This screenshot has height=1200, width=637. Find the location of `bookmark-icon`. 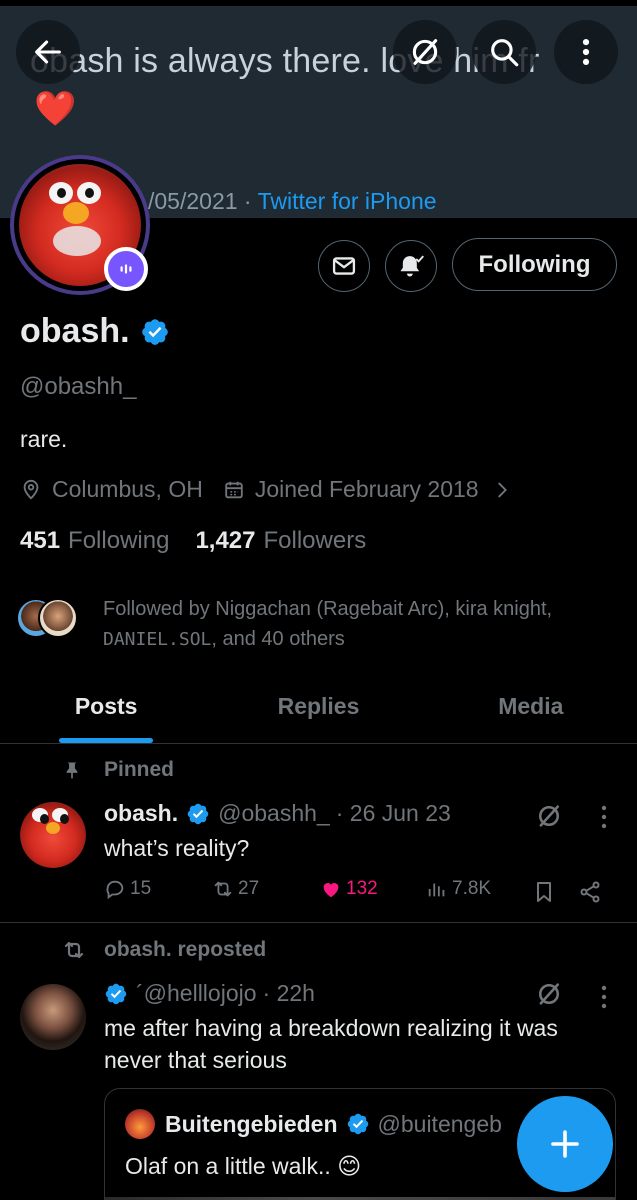

bookmark-icon is located at coordinates (544, 892).